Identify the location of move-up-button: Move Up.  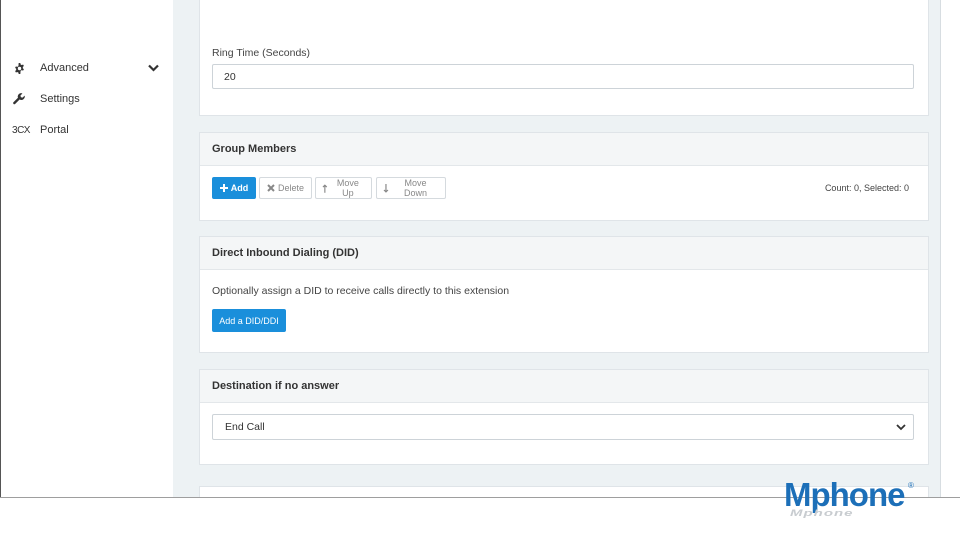
(343, 188).